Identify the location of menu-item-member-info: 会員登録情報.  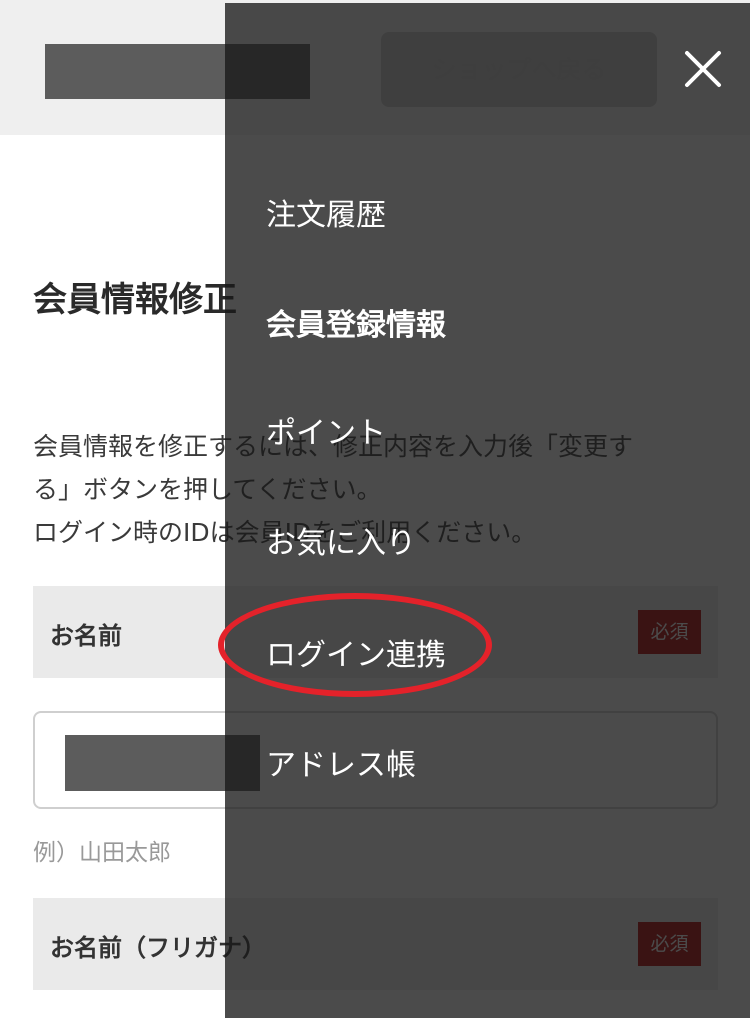
(356, 322).